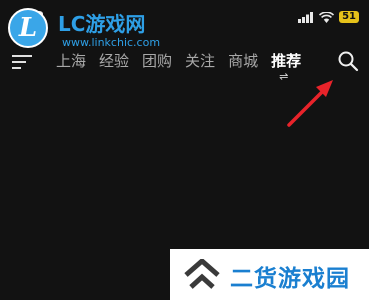  I want to click on tab-following: 关注, so click(200, 61).